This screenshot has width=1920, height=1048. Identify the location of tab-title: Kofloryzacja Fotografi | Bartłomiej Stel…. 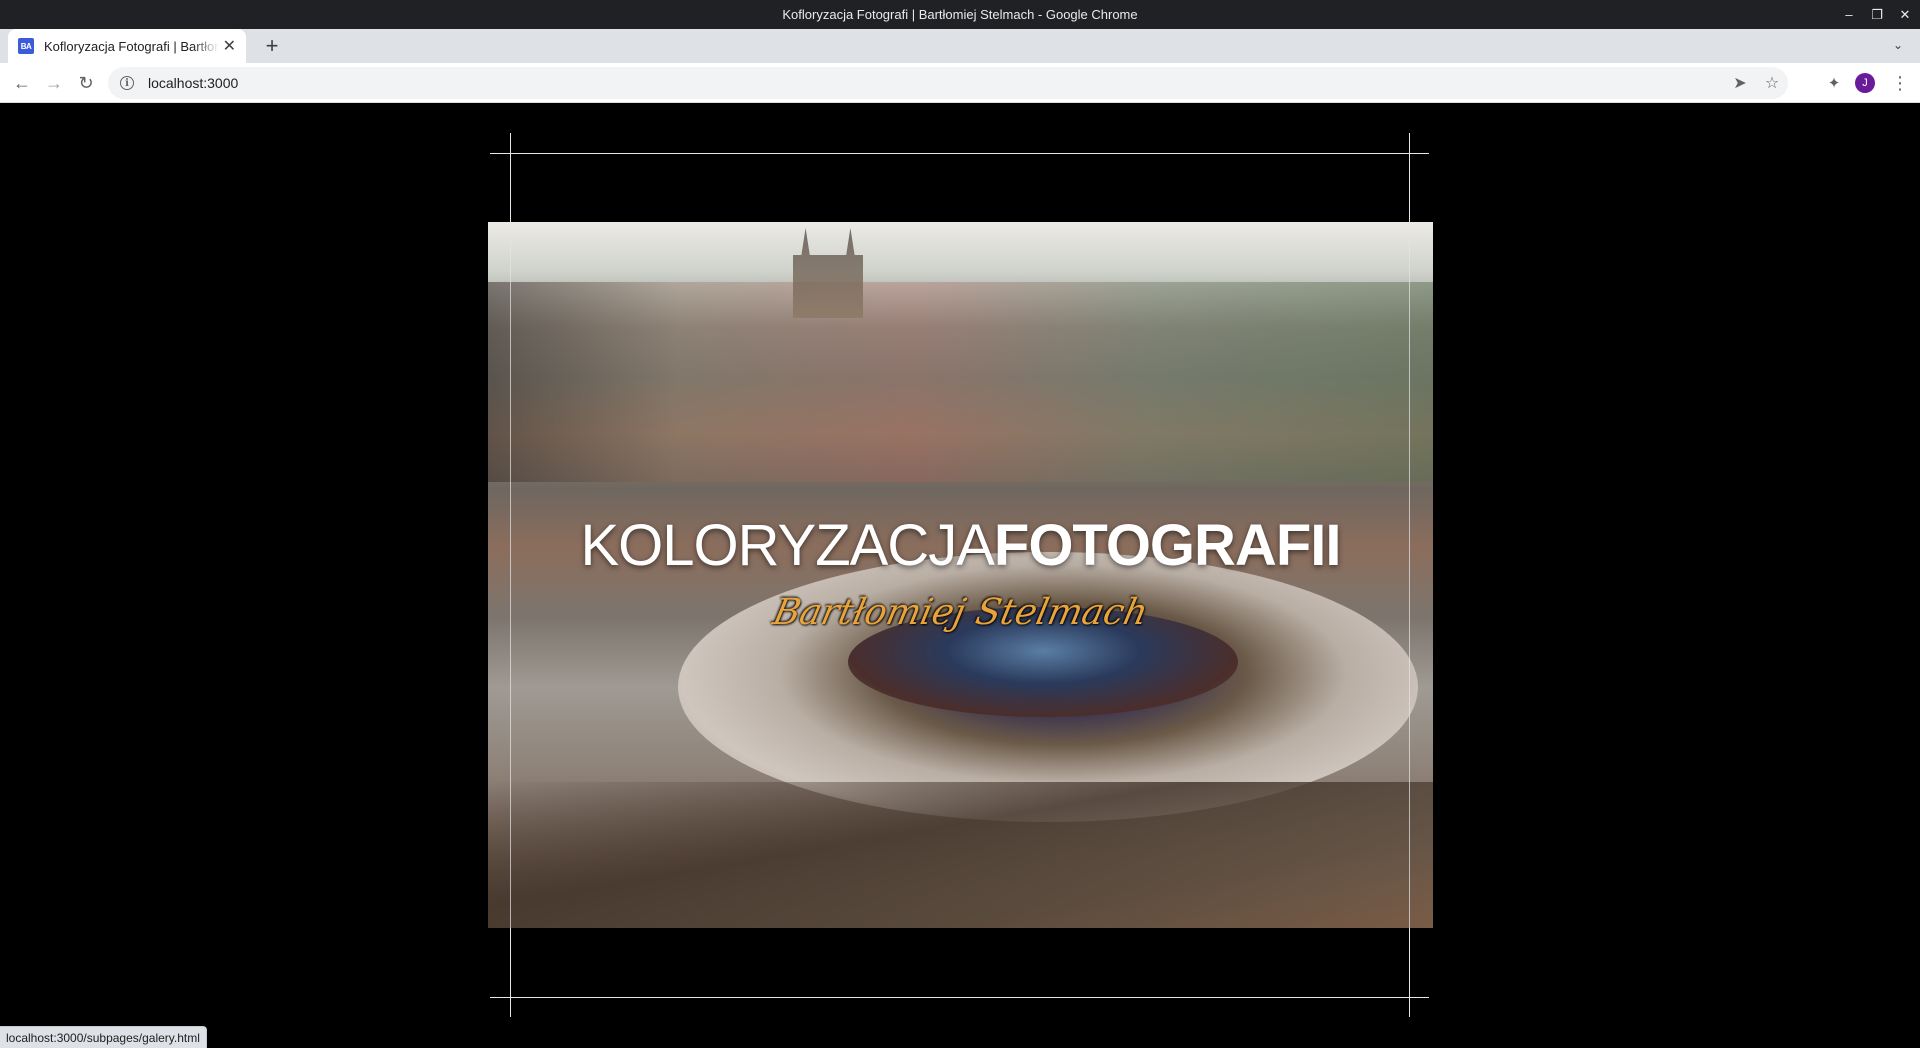
(131, 46).